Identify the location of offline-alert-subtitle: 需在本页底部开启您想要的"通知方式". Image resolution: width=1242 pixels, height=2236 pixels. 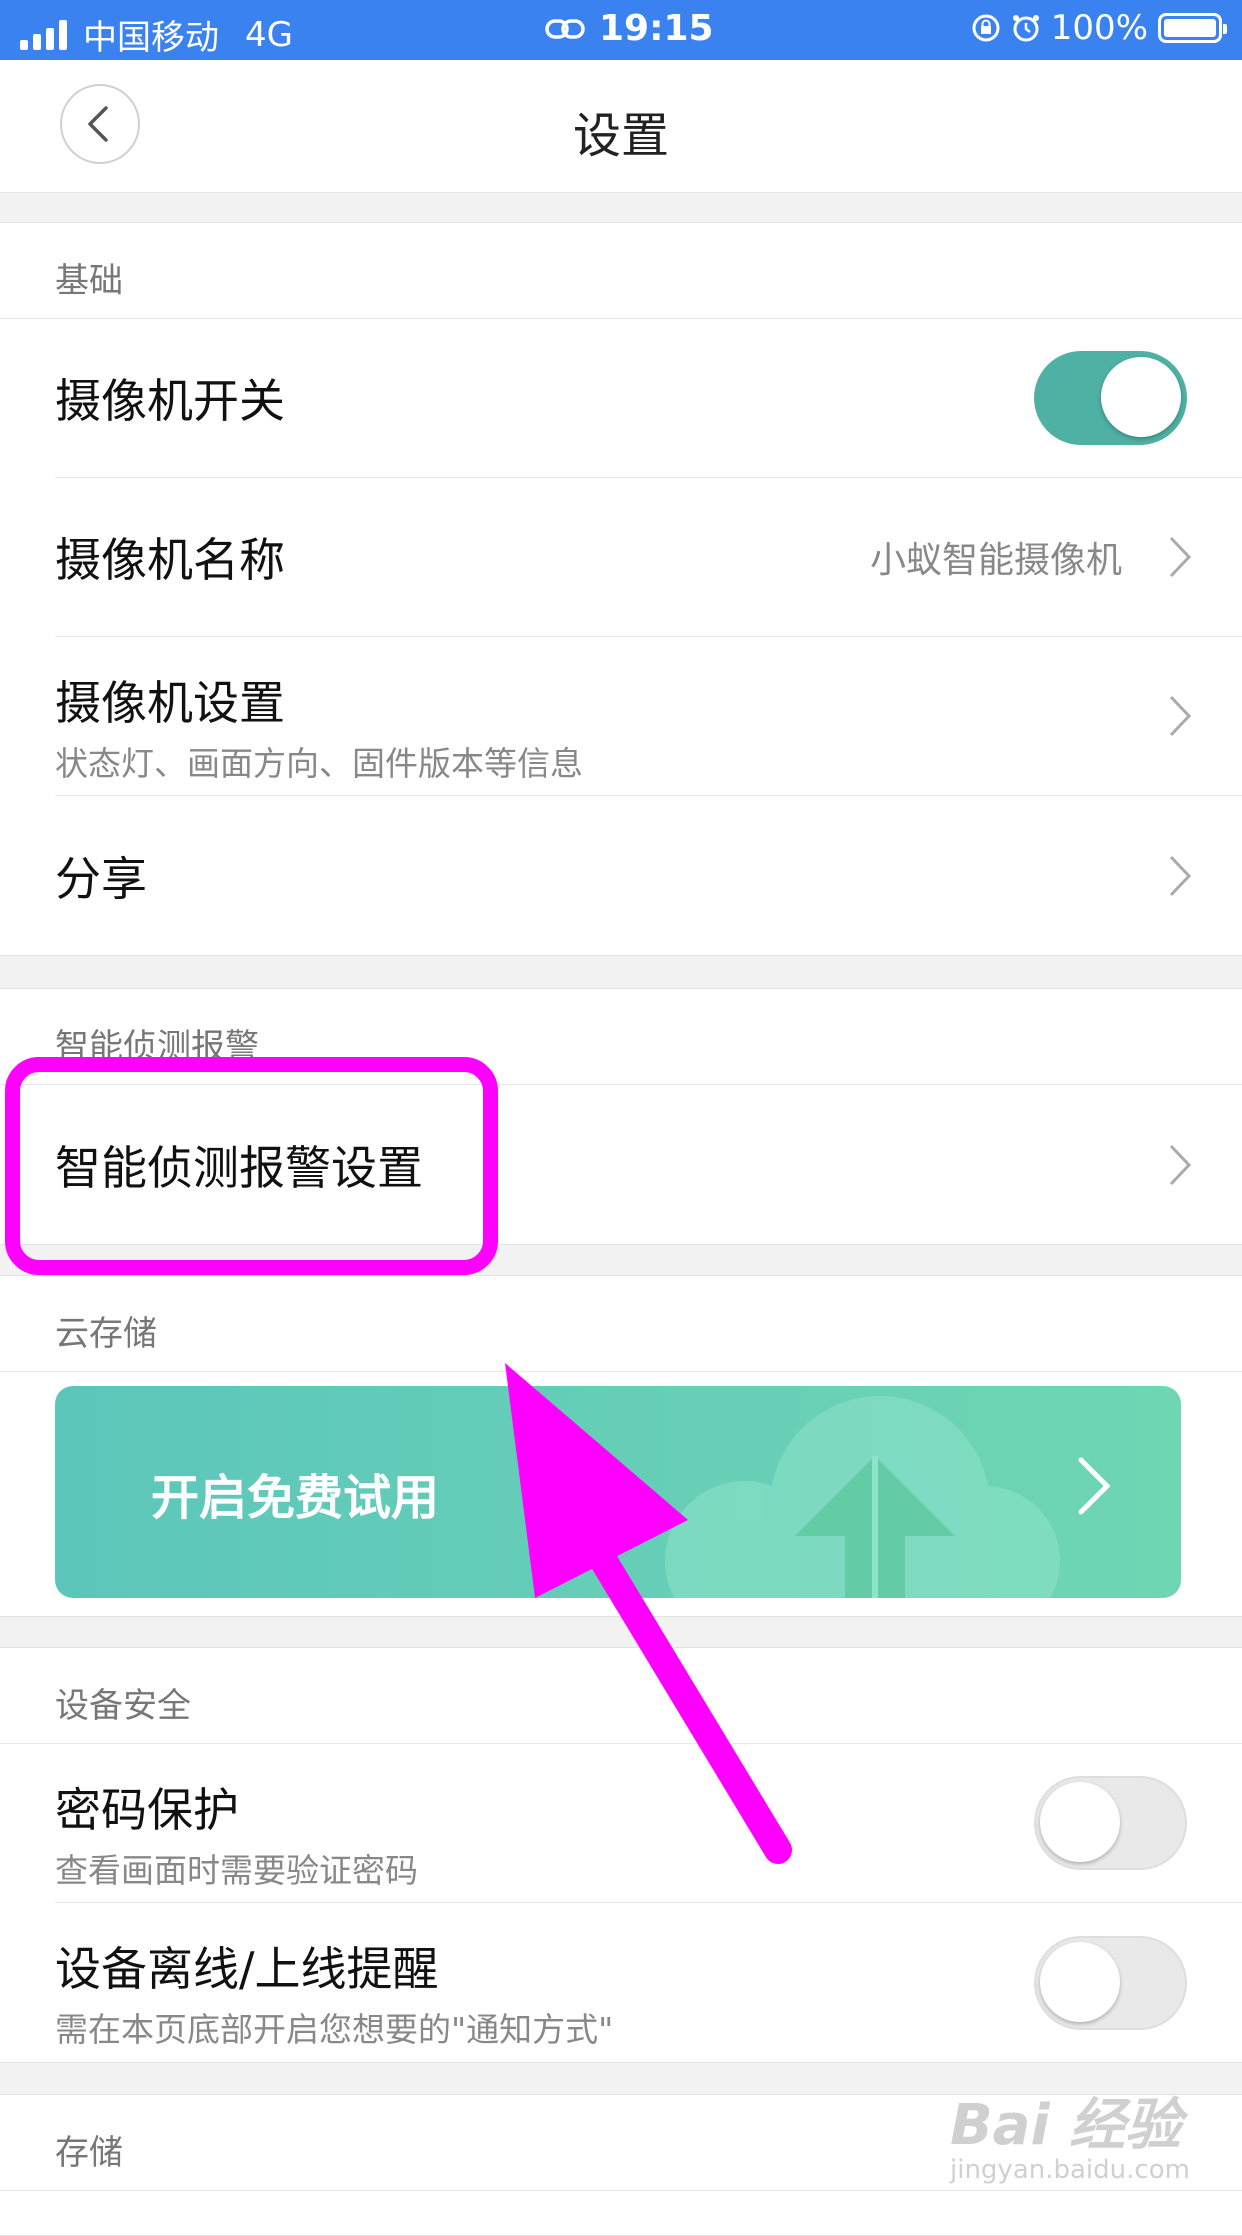
(334, 2029).